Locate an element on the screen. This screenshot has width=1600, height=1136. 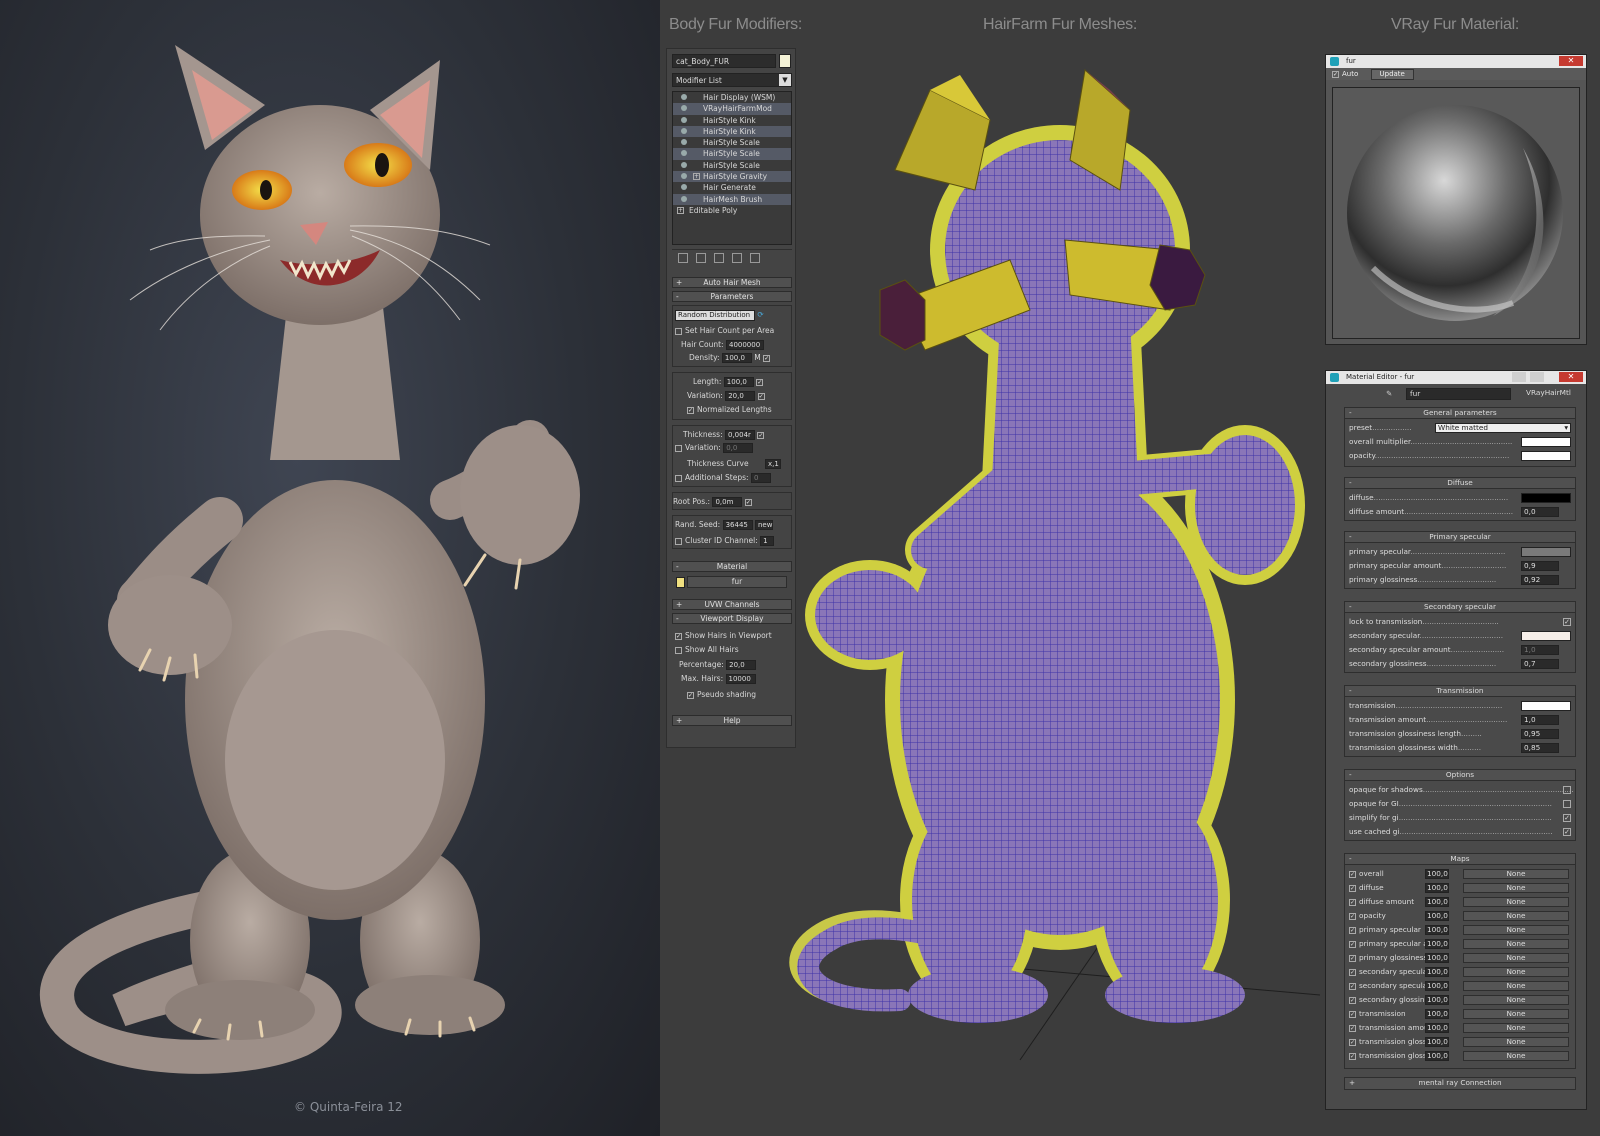
max-hairs-input: 10000 is located at coordinates (740, 679).